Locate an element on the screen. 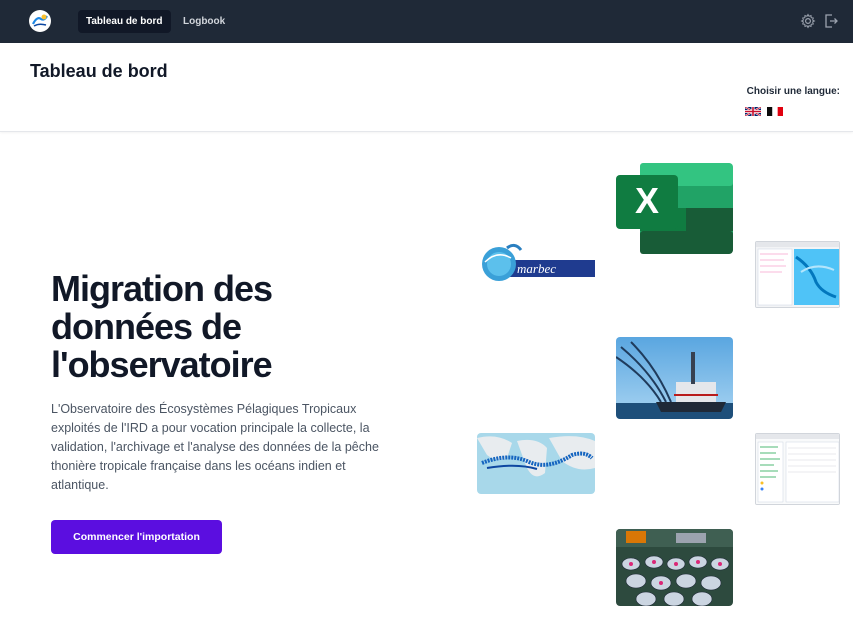 The image size is (853, 625). hero-title: Migration des données de l'observatoire is located at coordinates (162, 326).